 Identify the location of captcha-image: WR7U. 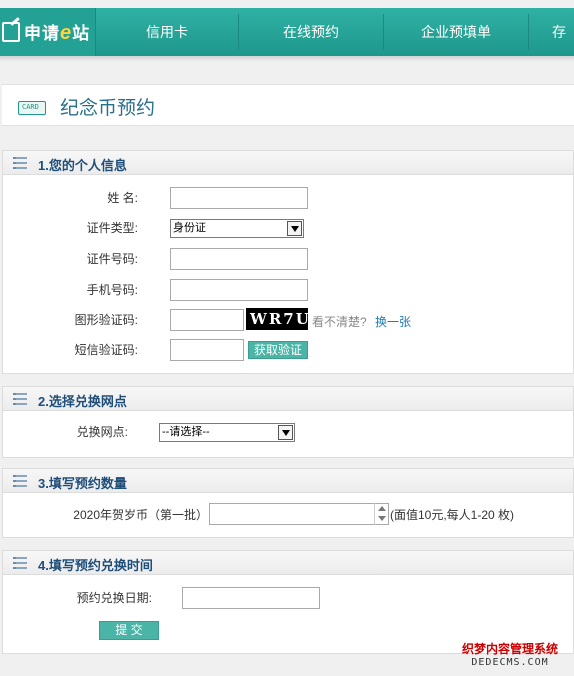
(277, 319).